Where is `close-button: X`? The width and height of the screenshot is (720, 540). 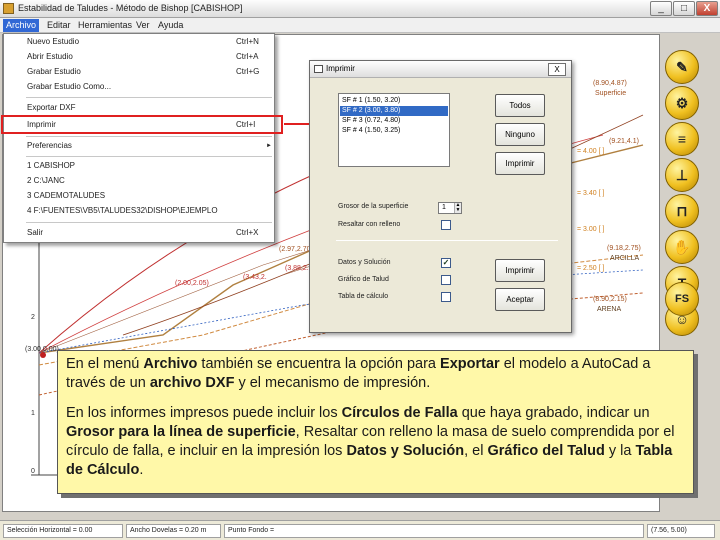 close-button: X is located at coordinates (707, 8).